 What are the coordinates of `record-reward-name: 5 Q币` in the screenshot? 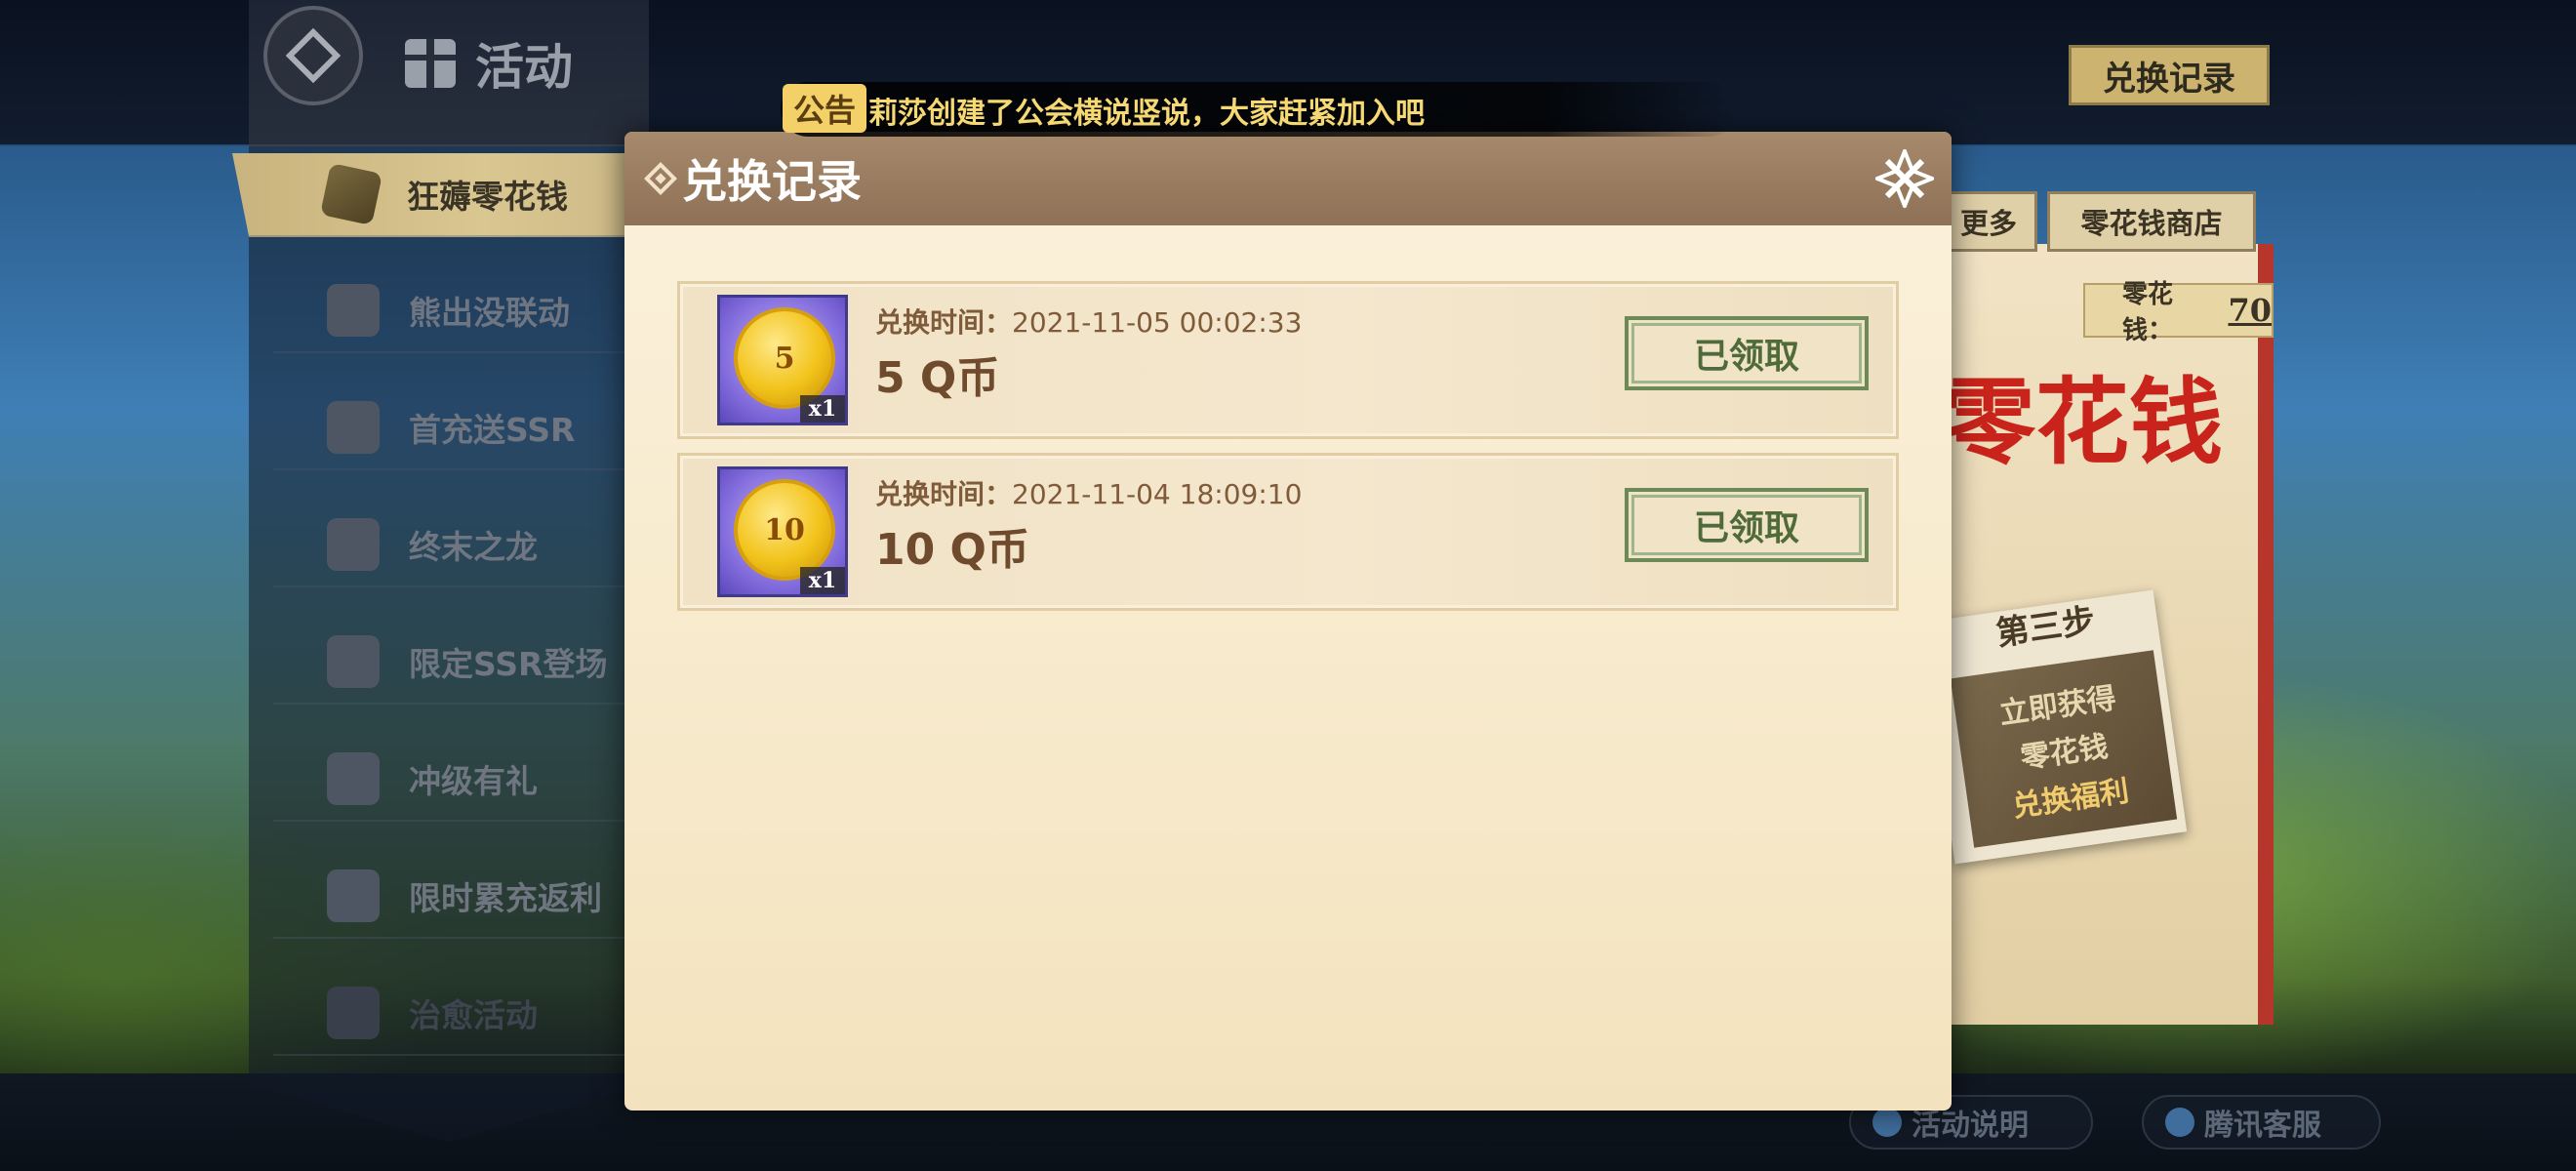 It's located at (937, 378).